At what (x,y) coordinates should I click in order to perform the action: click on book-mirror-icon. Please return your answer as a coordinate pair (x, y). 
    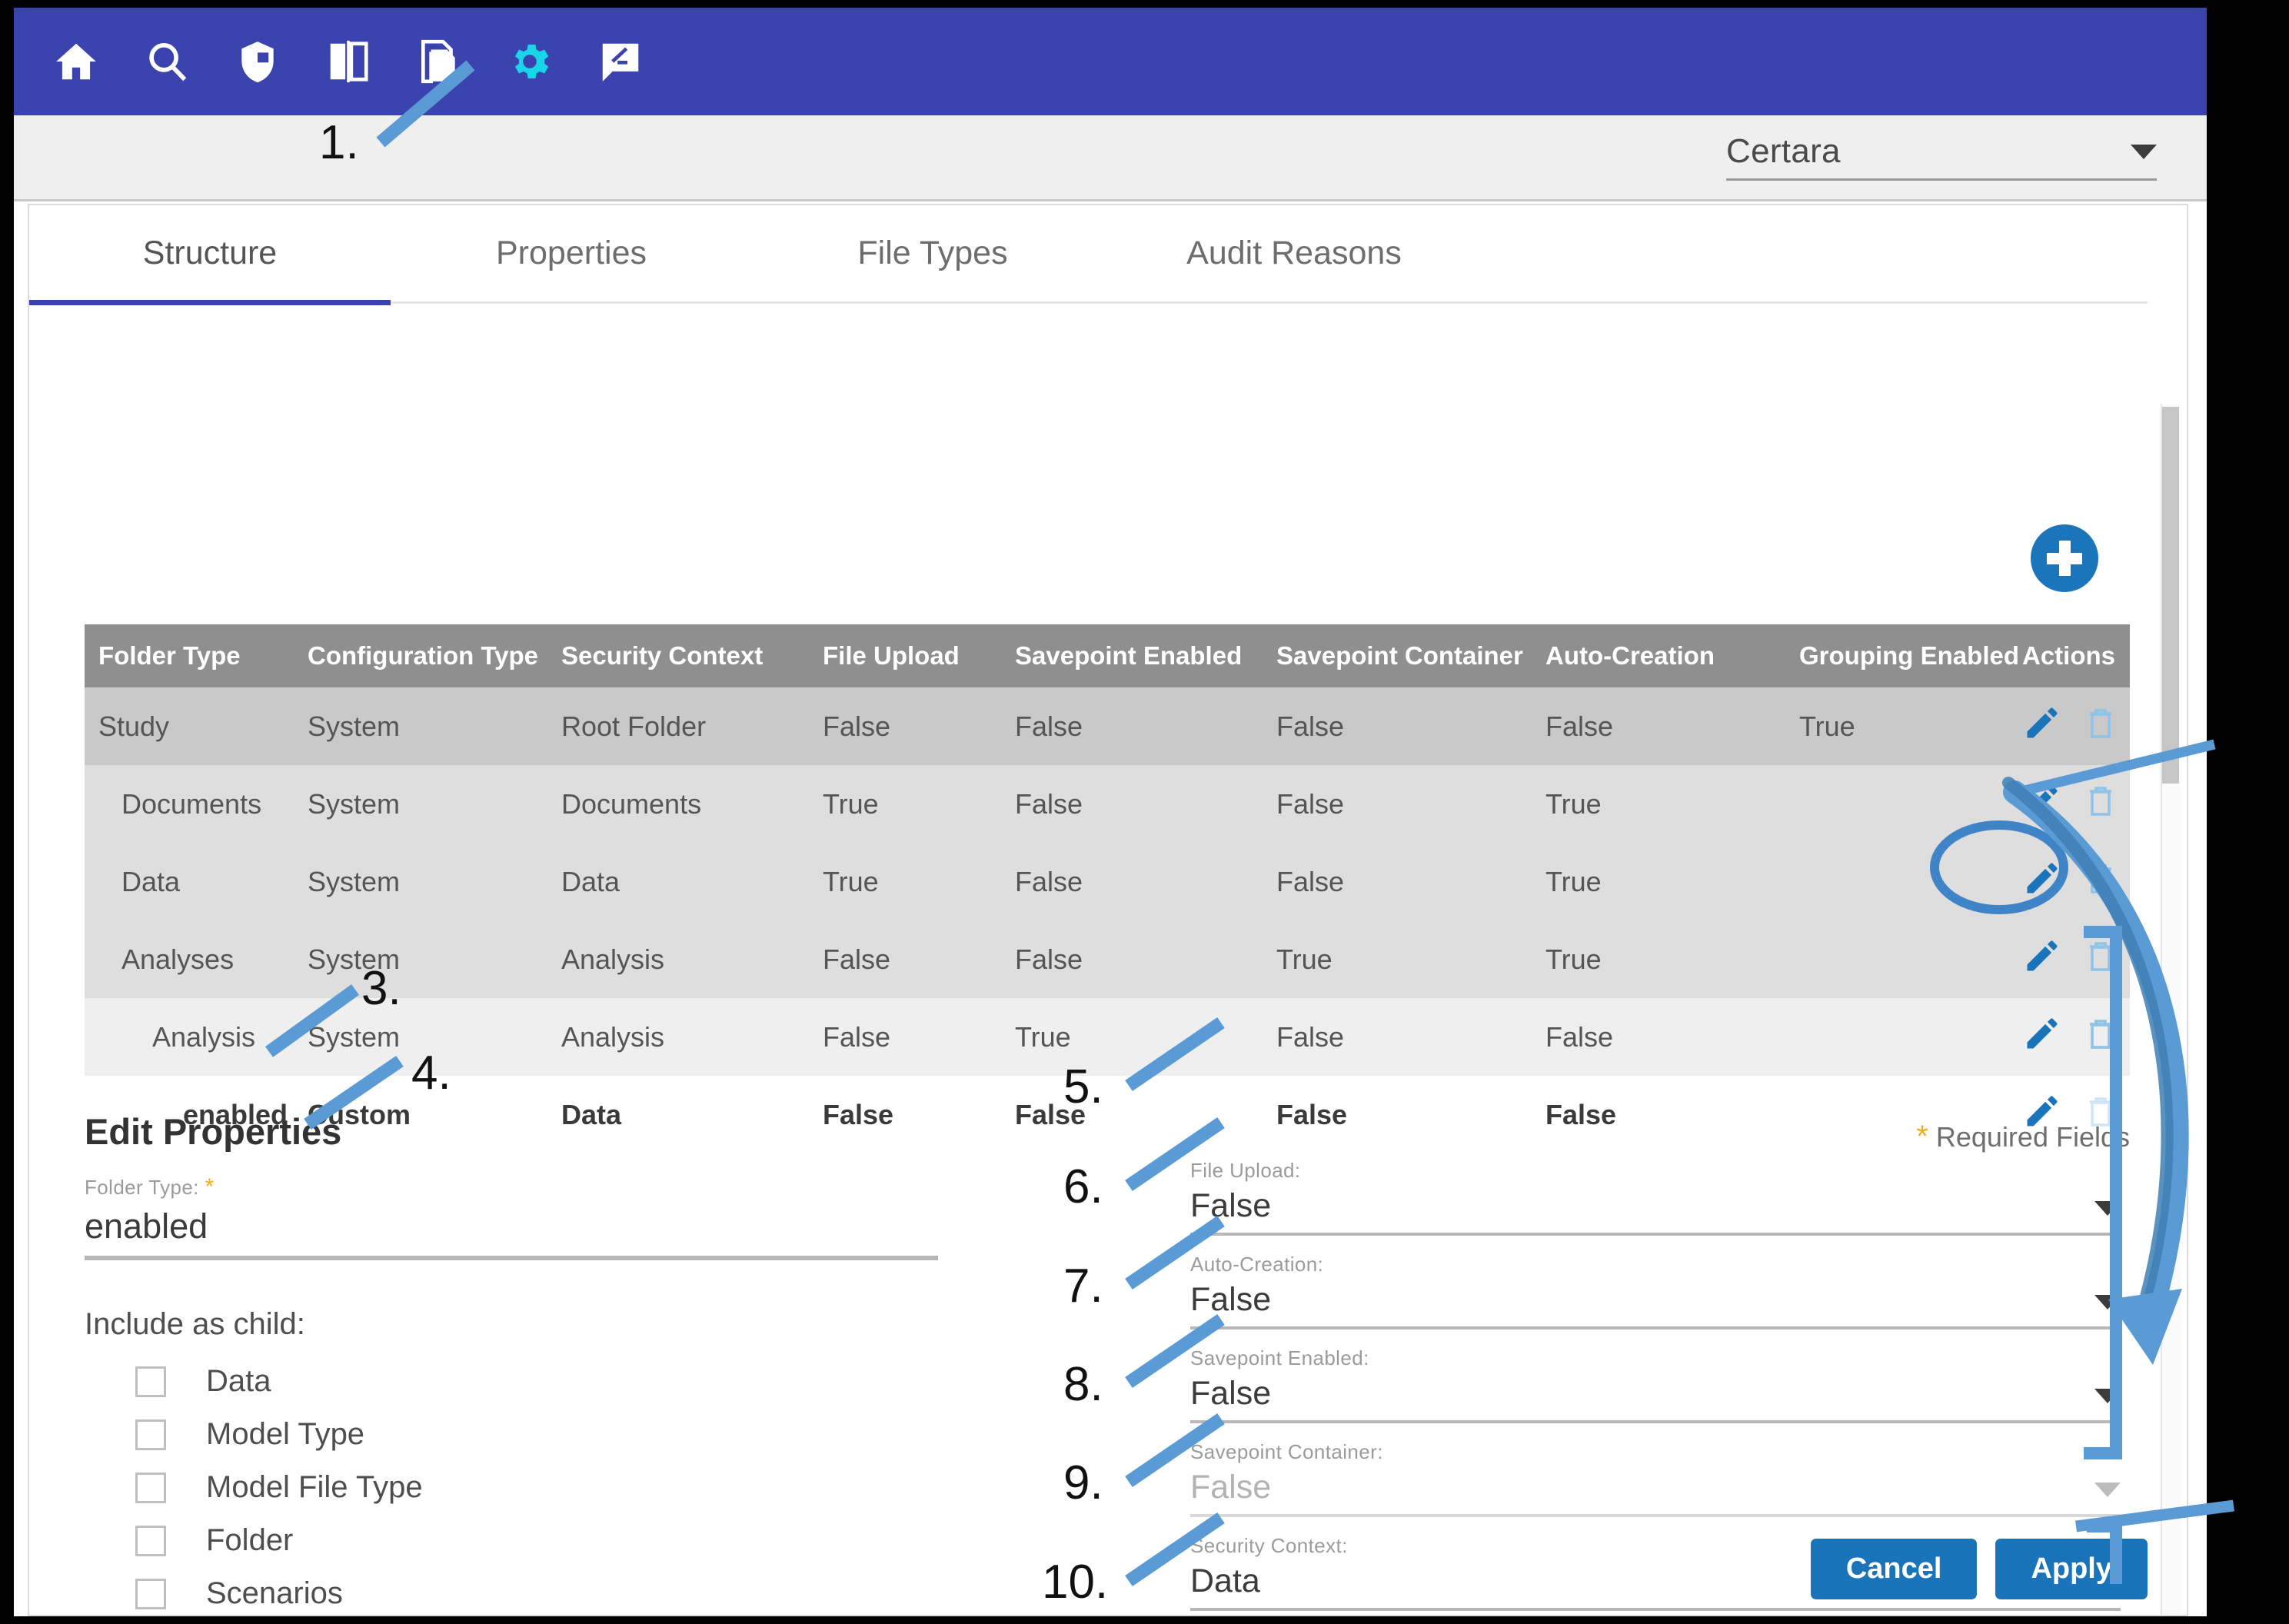
    Looking at the image, I should click on (348, 61).